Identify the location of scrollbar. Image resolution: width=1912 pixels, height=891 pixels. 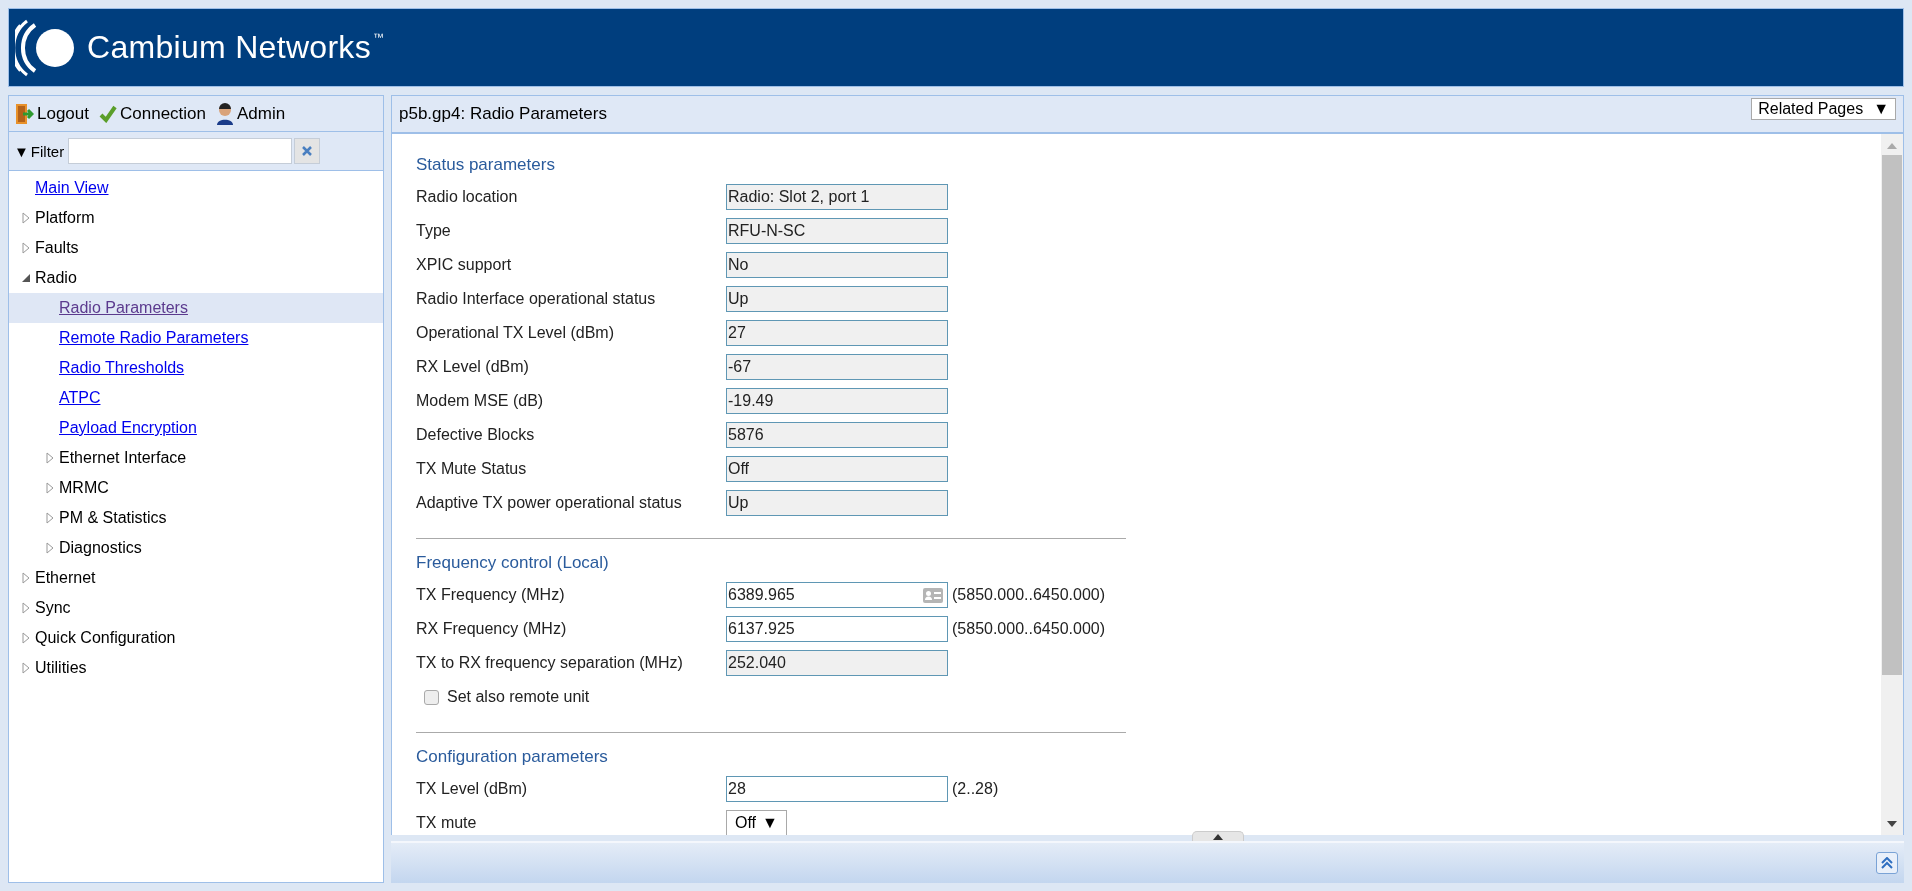
(1892, 484).